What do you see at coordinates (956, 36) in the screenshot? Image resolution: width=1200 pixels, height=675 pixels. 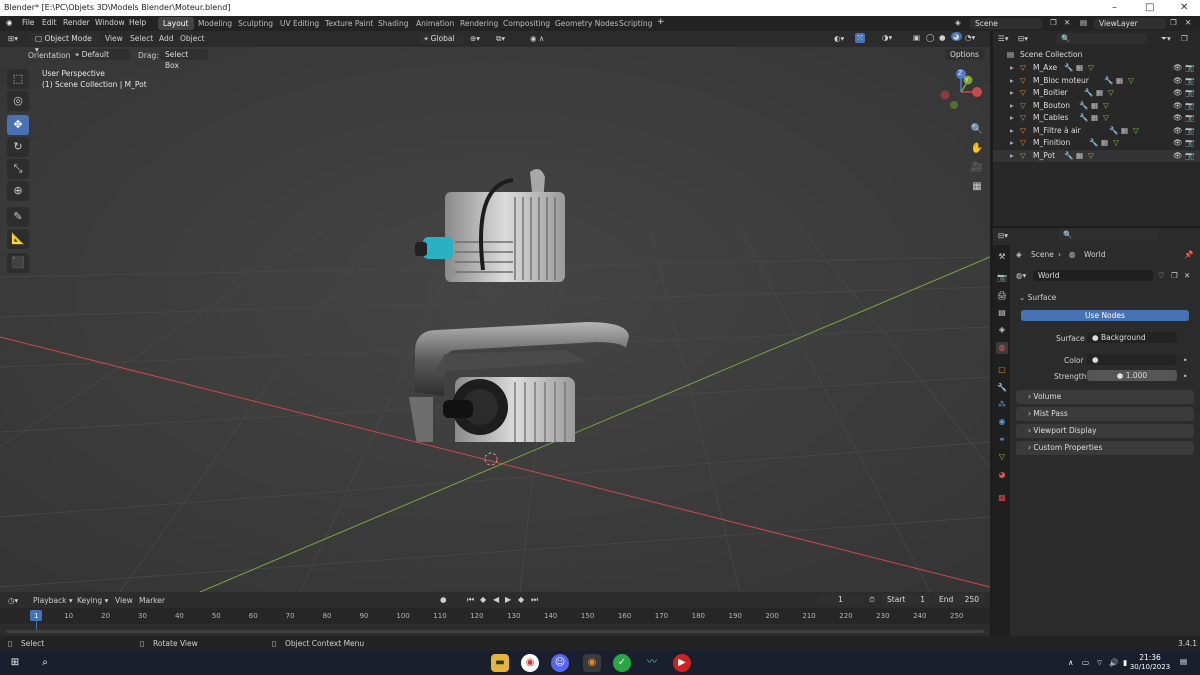 I see `material-shading-icon: ◕` at bounding box center [956, 36].